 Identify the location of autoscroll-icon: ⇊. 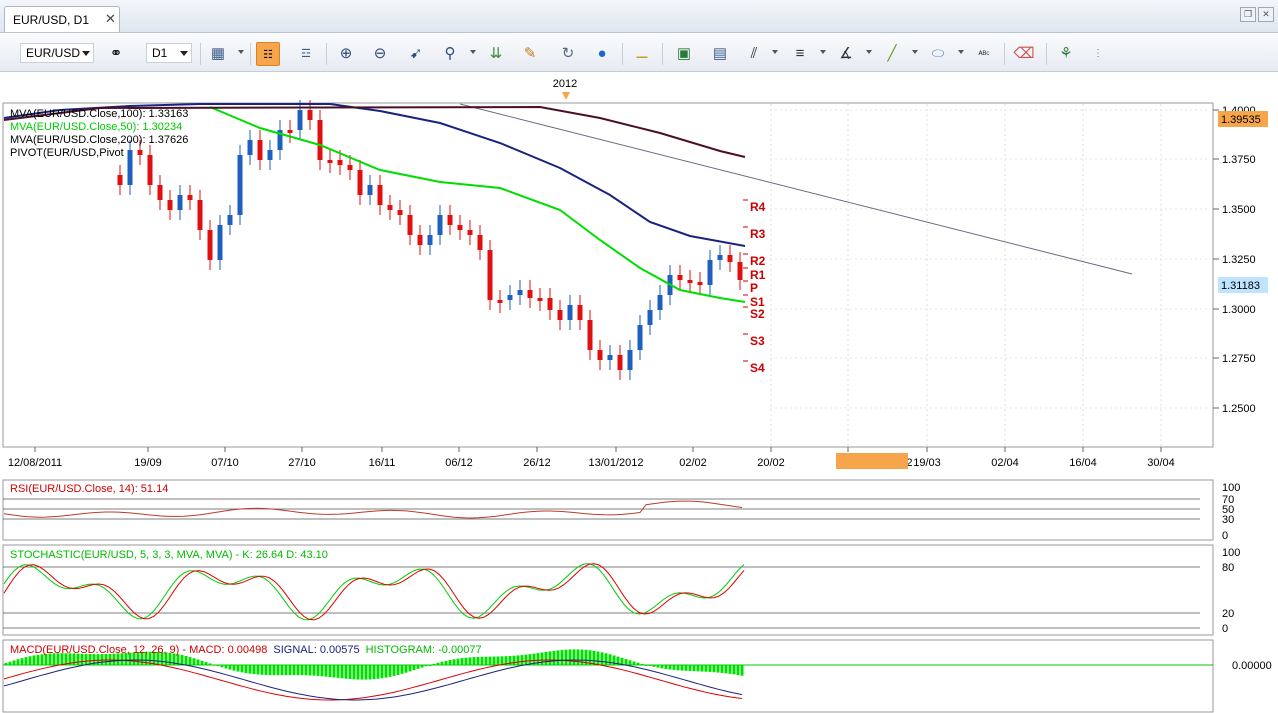
(496, 54).